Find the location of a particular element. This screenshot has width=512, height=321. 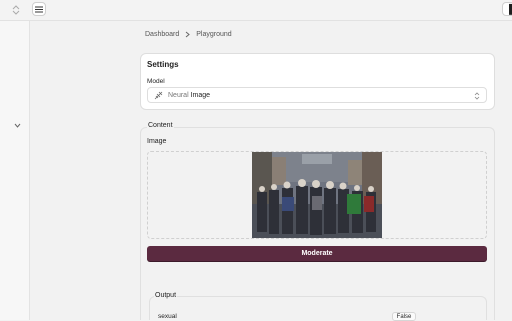

chevron-right-icon is located at coordinates (188, 34).